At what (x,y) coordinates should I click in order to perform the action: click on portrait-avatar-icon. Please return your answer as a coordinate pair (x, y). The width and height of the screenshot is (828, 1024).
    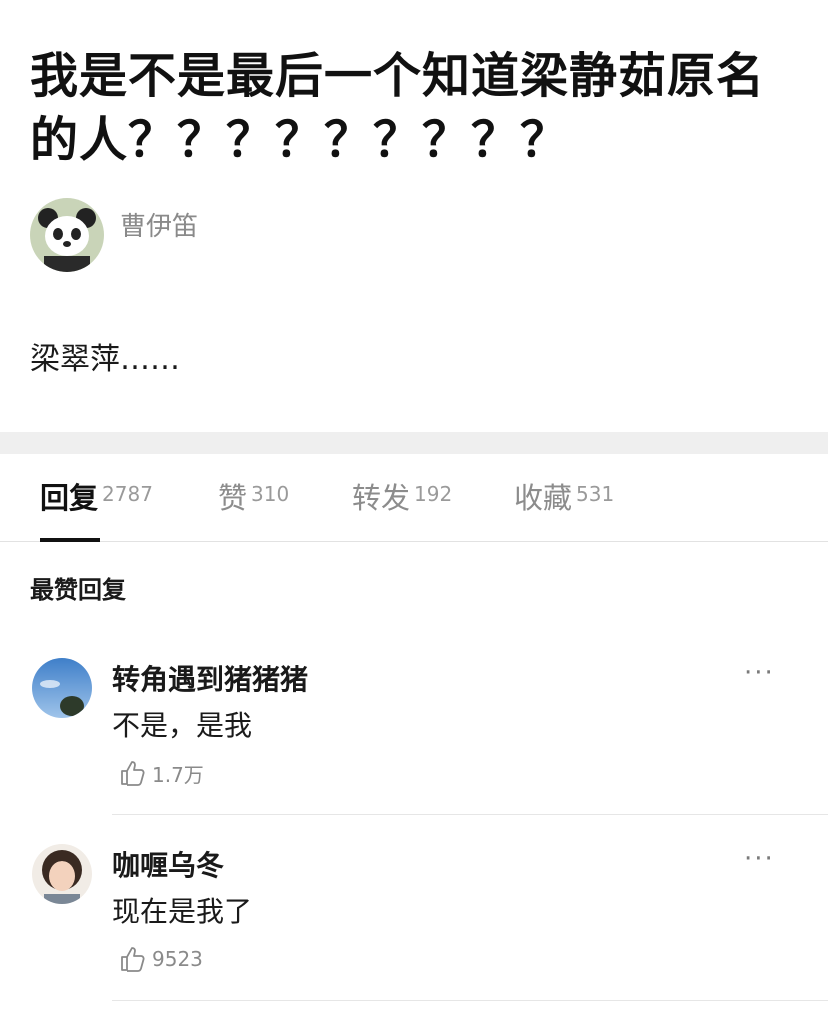
    Looking at the image, I should click on (62, 874).